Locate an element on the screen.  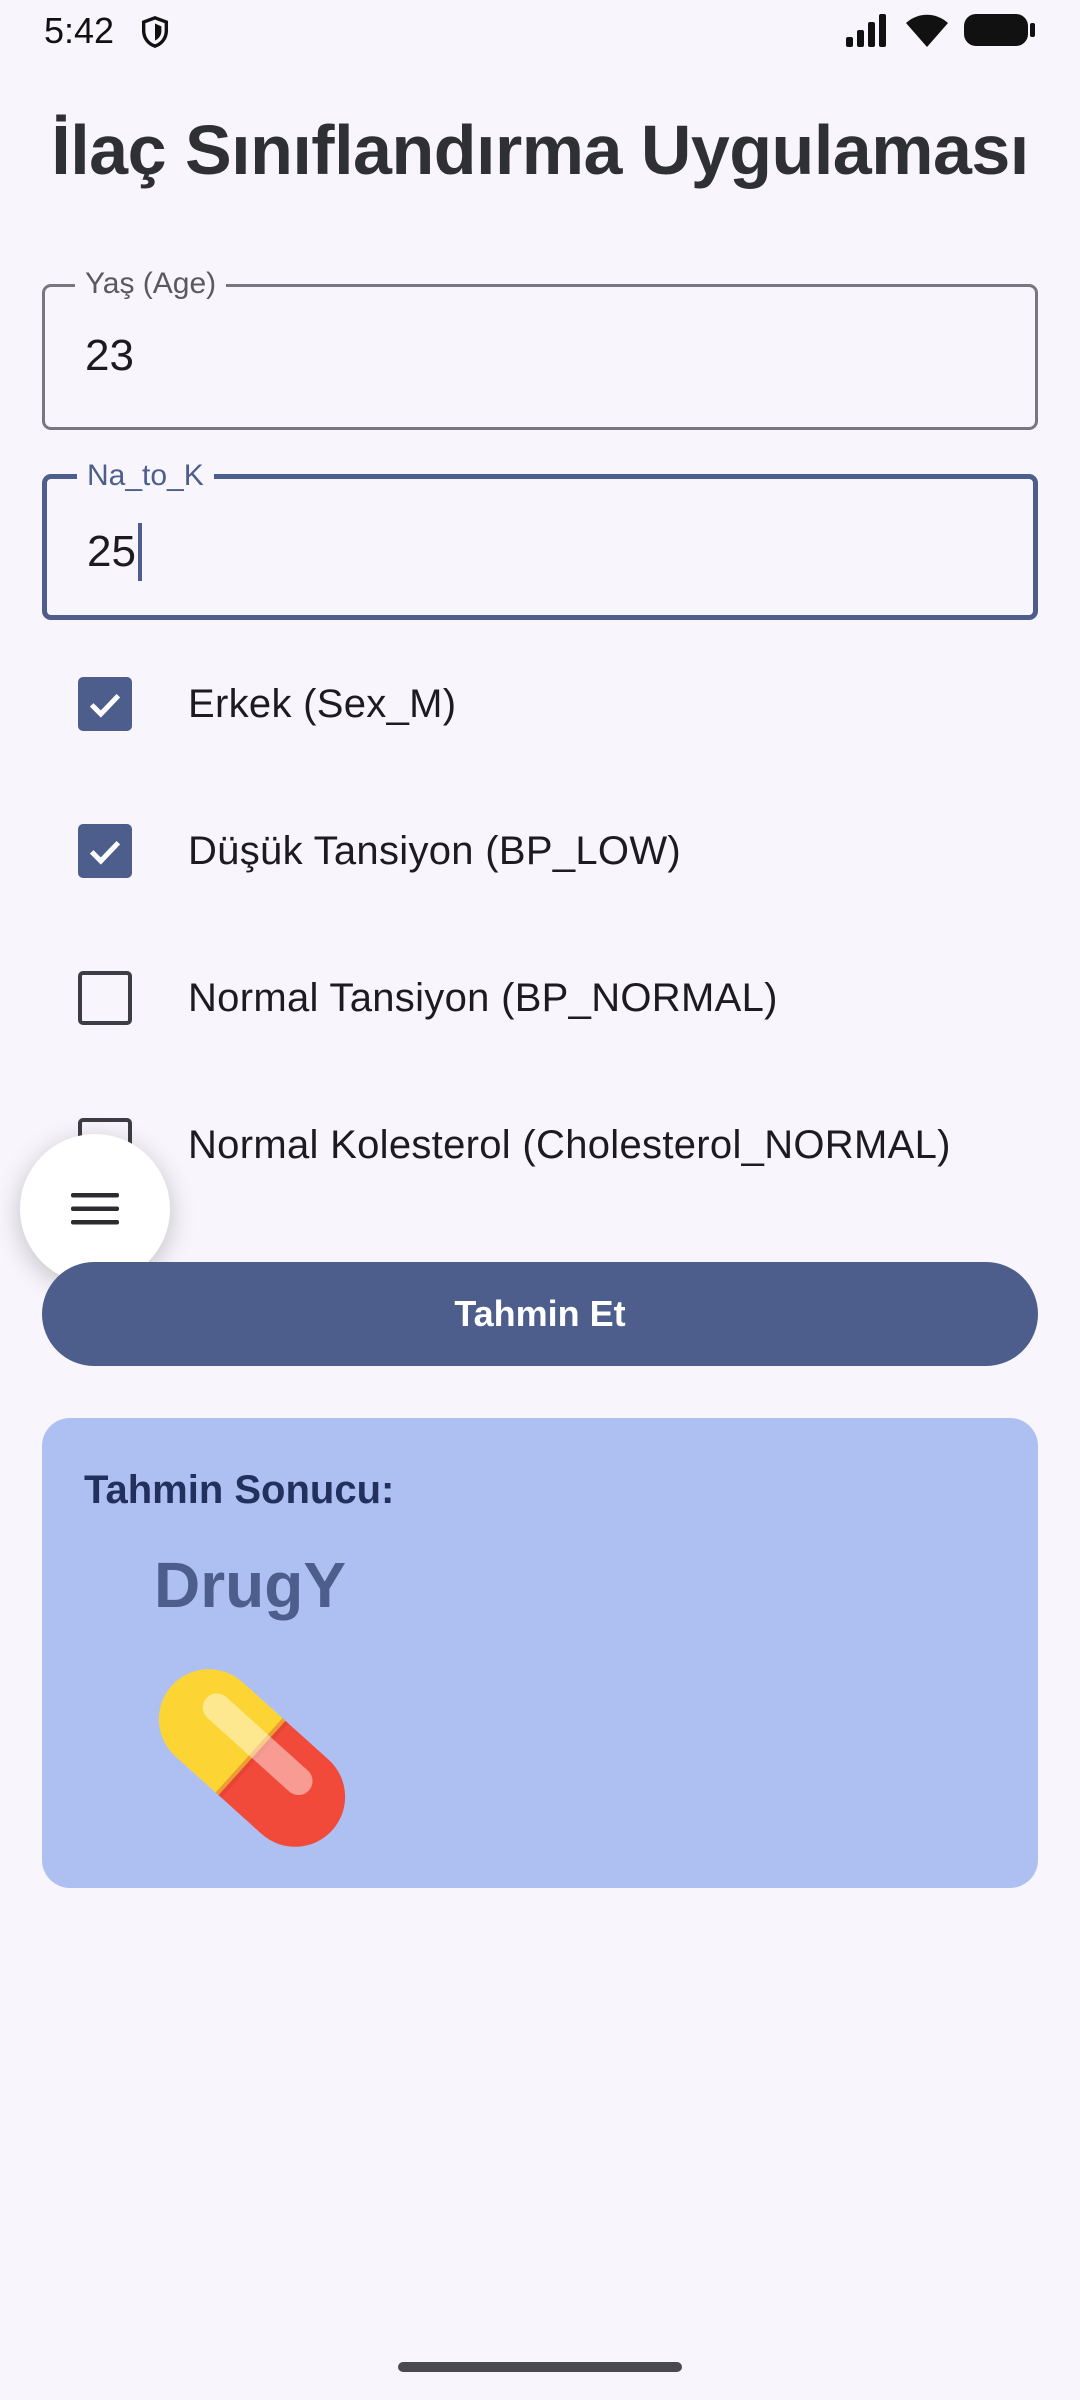
result-label: Tahmin Sonucu: is located at coordinates (239, 1490).